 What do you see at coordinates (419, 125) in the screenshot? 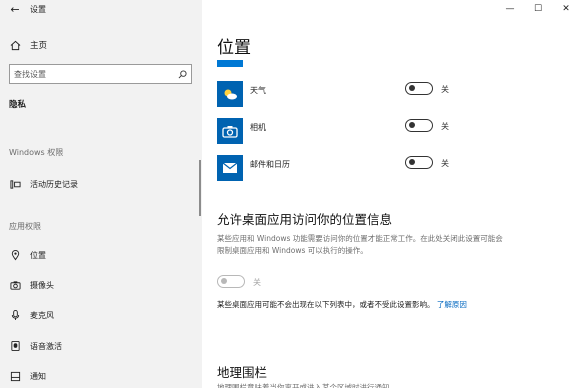
I see `camera-toggle` at bounding box center [419, 125].